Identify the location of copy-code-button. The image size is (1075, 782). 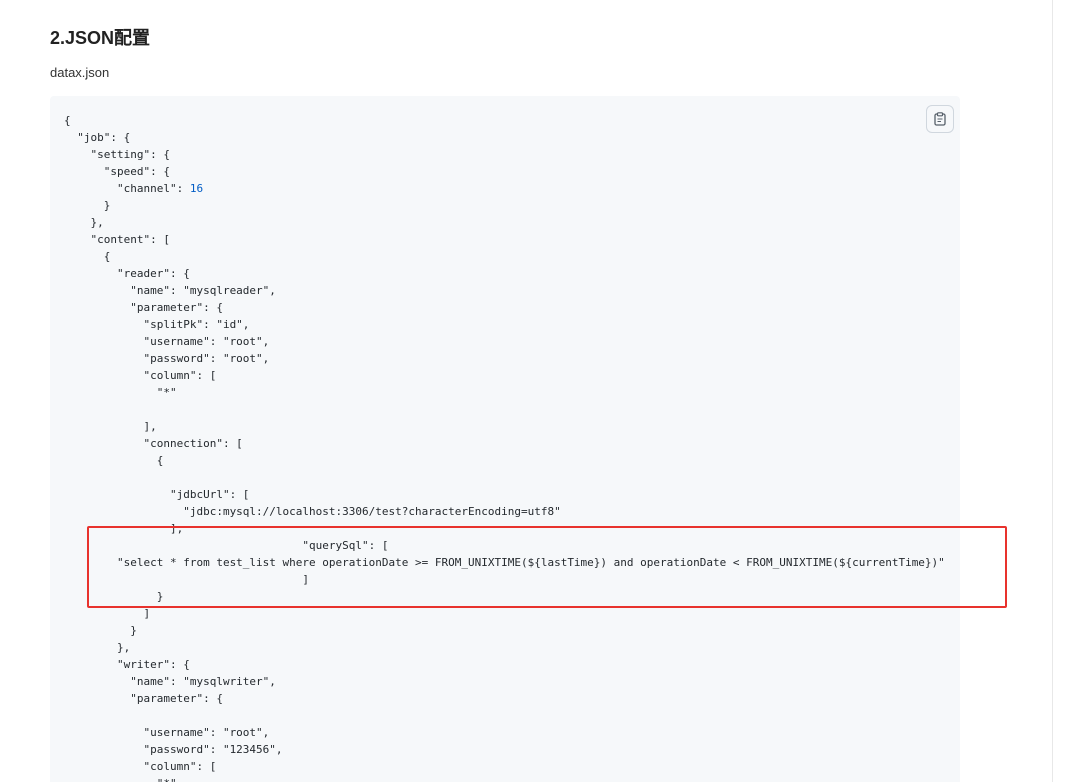
(940, 119).